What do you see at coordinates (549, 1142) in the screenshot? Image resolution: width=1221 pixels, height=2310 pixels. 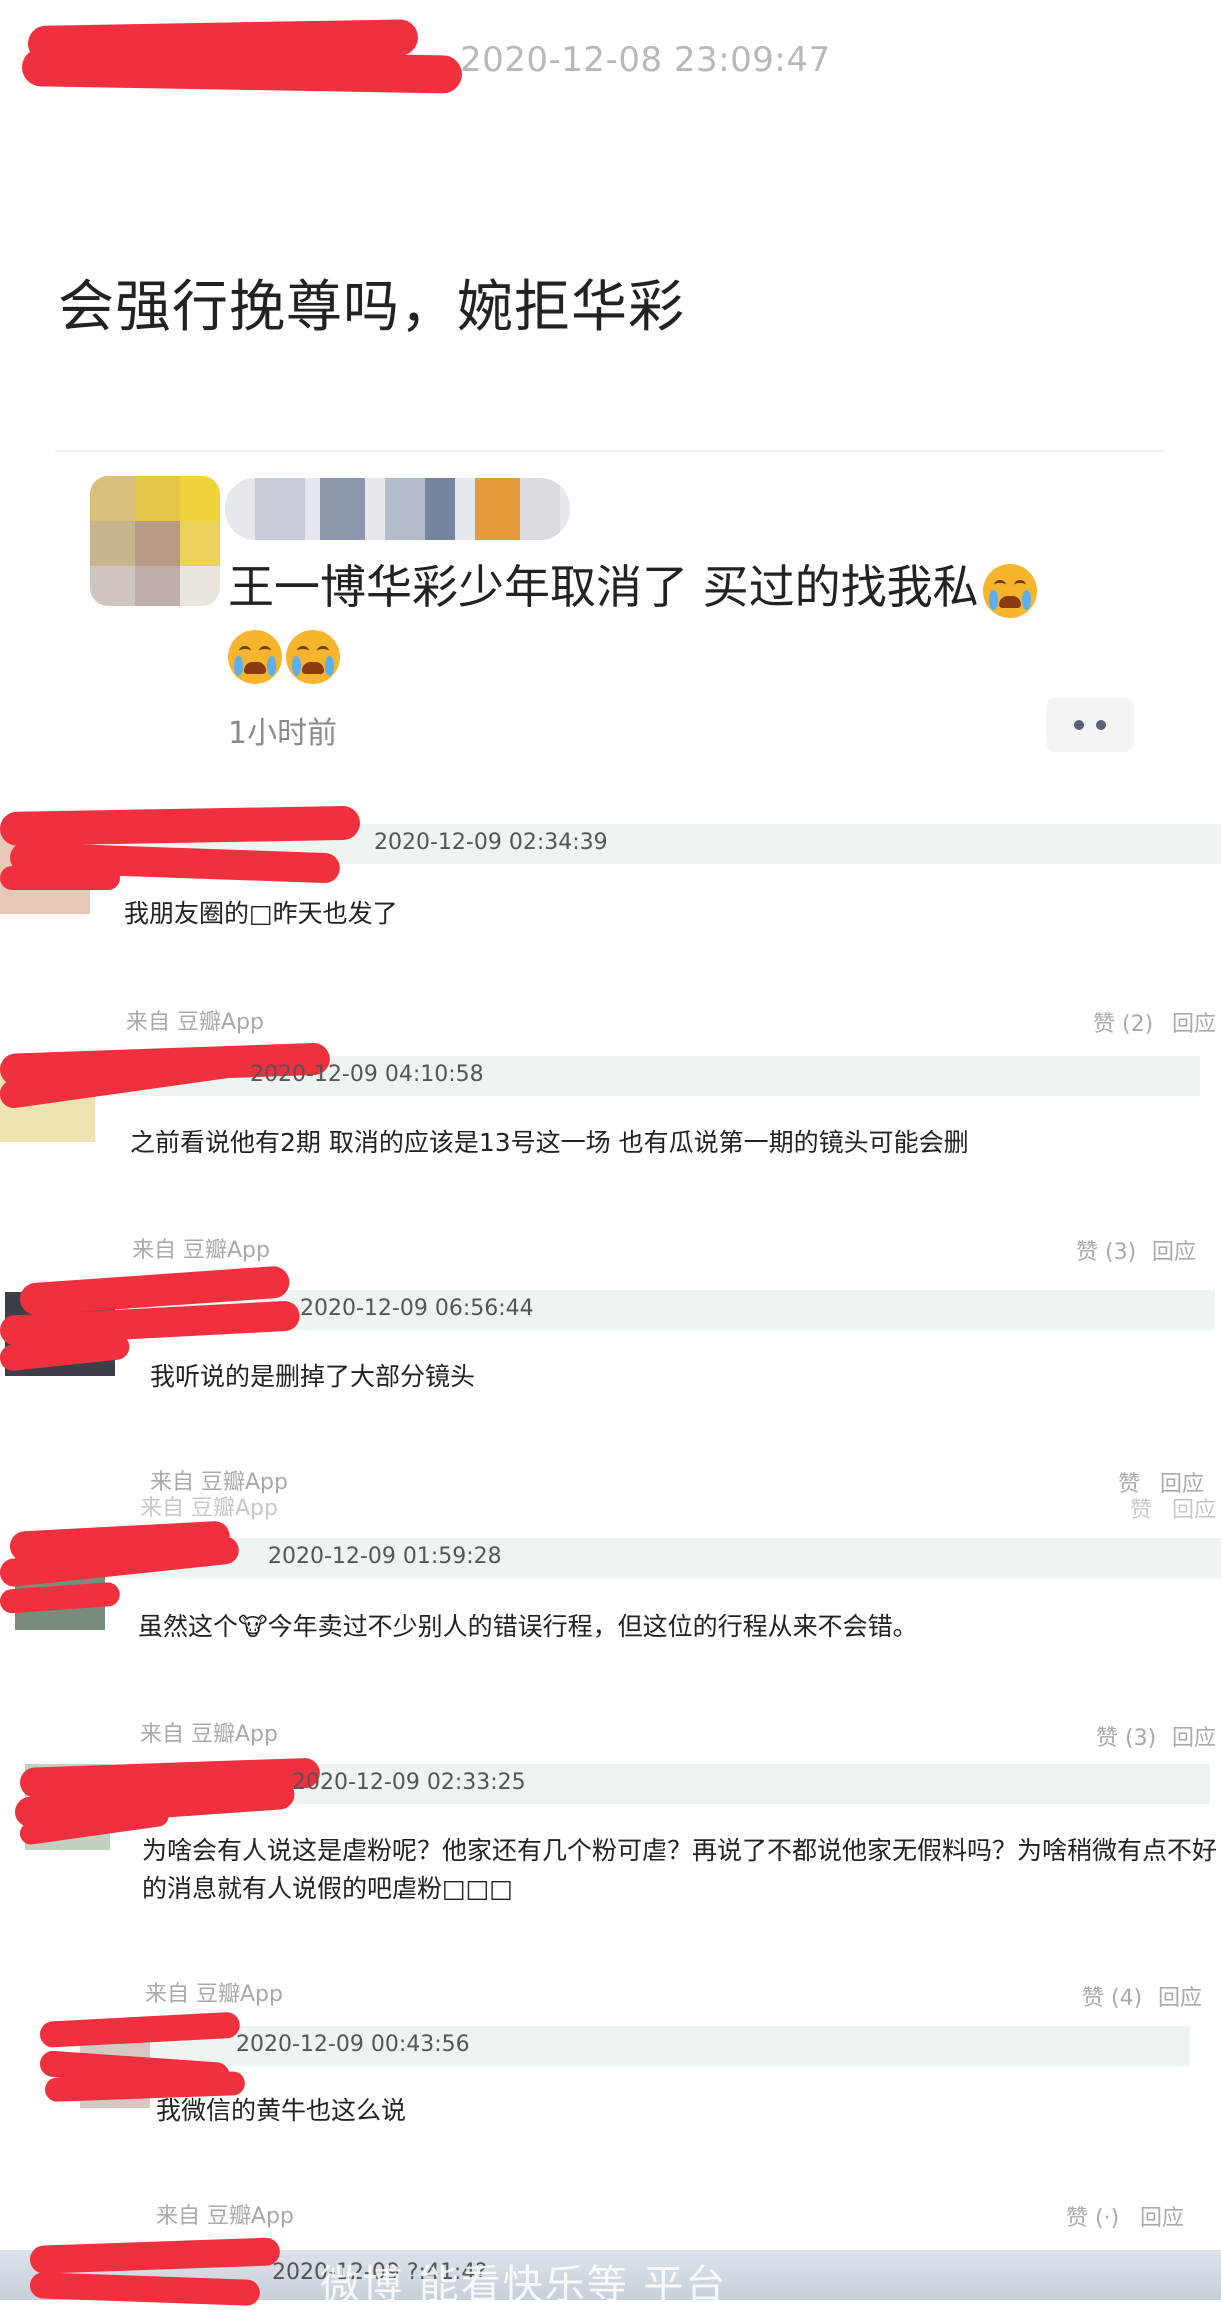 I see `comment-text: 之前看说他有2期 取消的应该是13号这一场 也有瓜说第一期的镜头可能会删` at bounding box center [549, 1142].